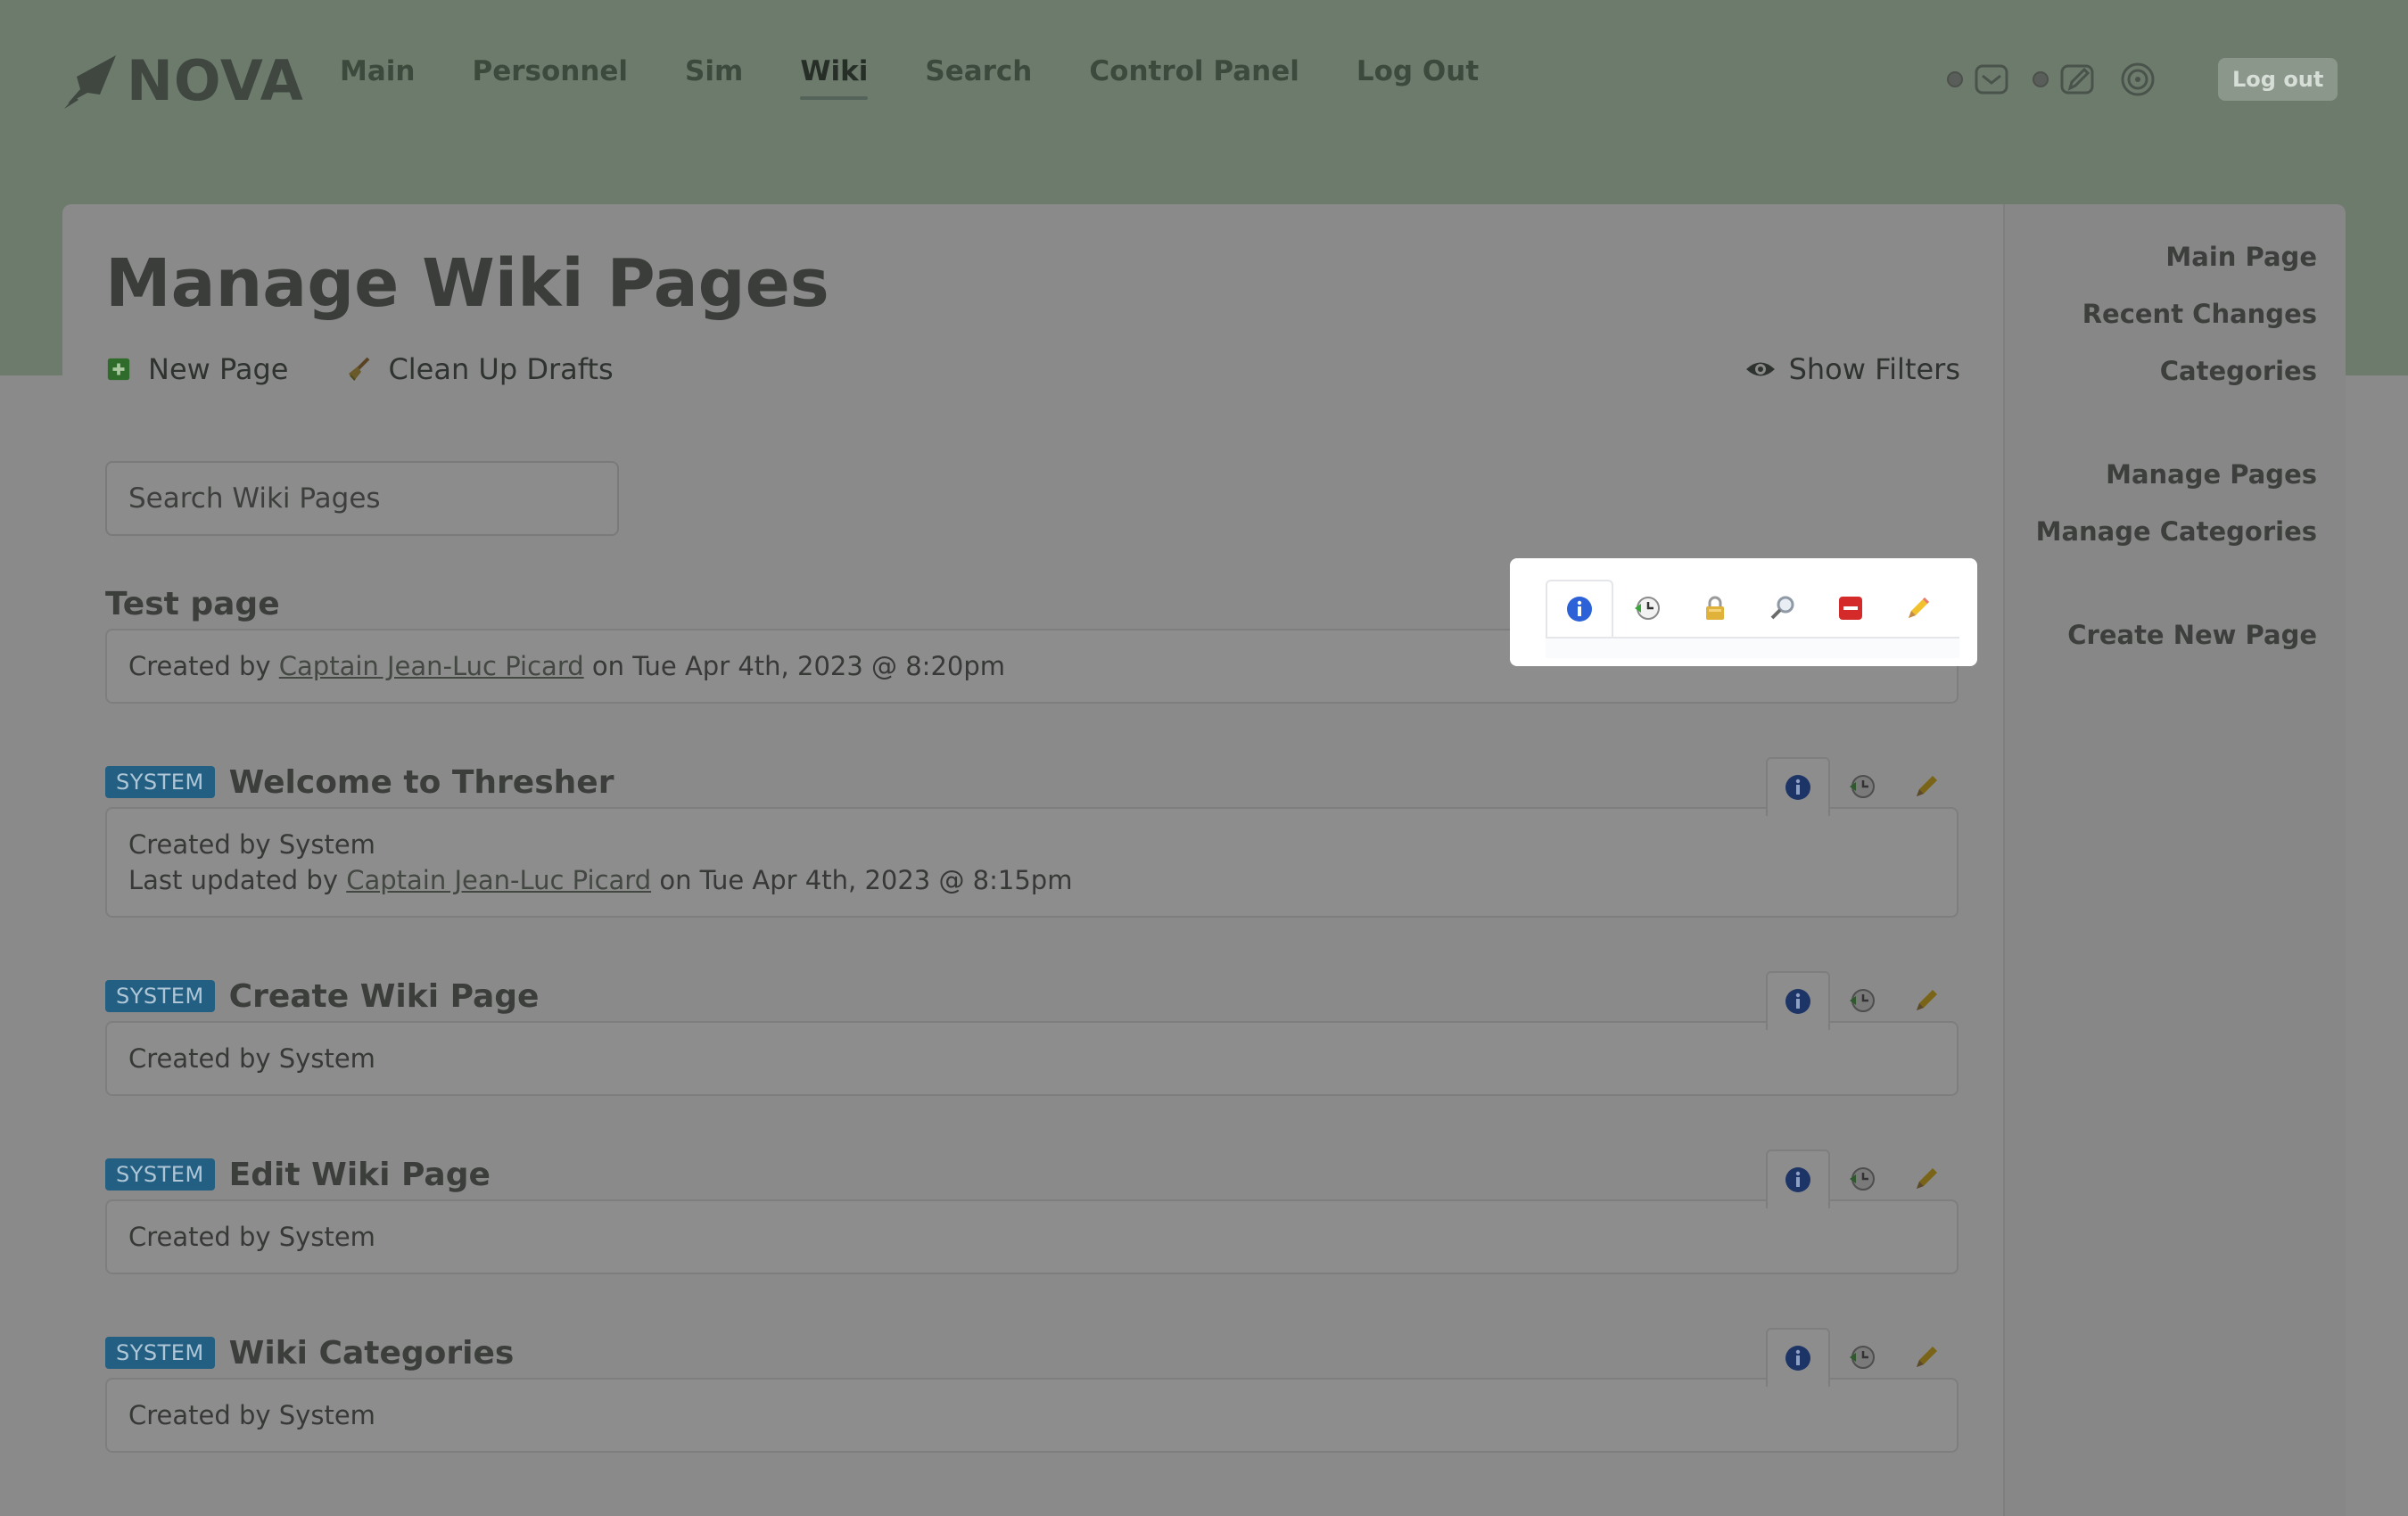 Image resolution: width=2408 pixels, height=1516 pixels. What do you see at coordinates (978, 77) in the screenshot?
I see `nav-search: Search` at bounding box center [978, 77].